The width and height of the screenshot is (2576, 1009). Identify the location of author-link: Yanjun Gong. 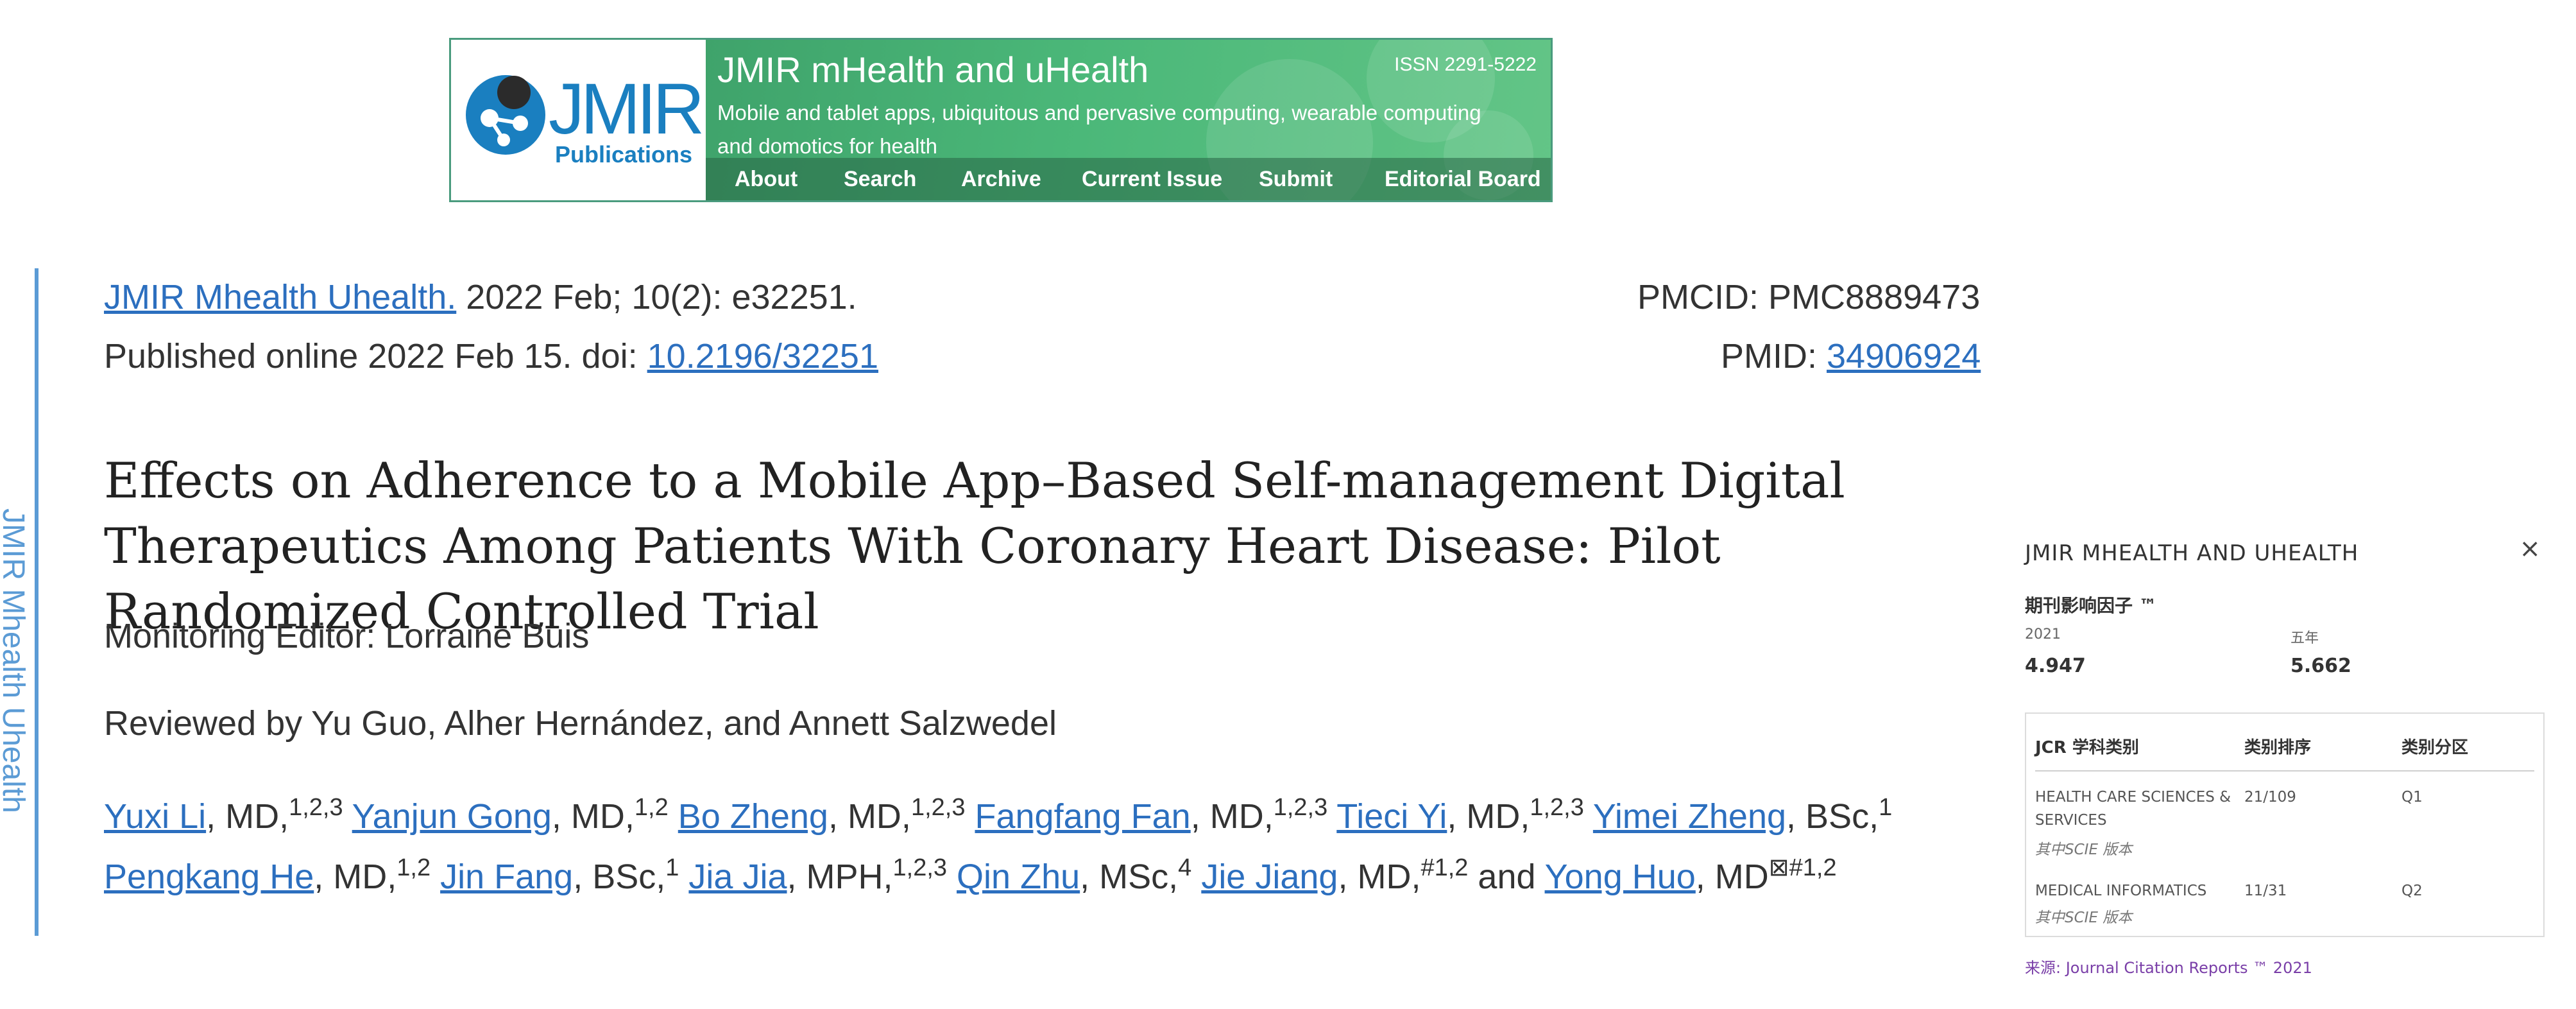
(452, 816).